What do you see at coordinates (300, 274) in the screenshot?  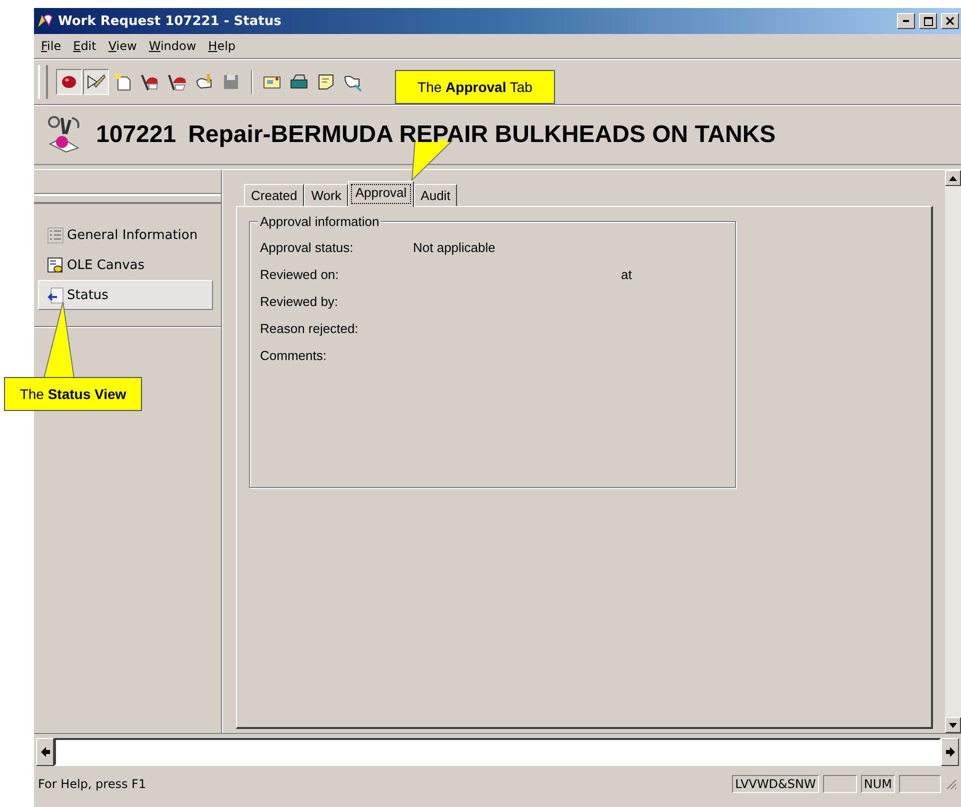 I see `field-label: Reviewed on:` at bounding box center [300, 274].